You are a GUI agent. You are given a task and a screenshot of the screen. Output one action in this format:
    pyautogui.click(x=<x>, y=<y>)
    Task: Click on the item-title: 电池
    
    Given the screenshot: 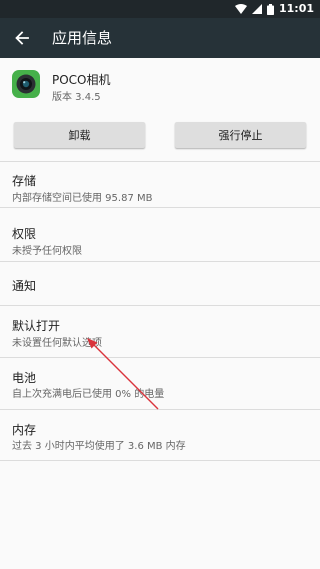 What is the action you would take?
    pyautogui.click(x=24, y=378)
    